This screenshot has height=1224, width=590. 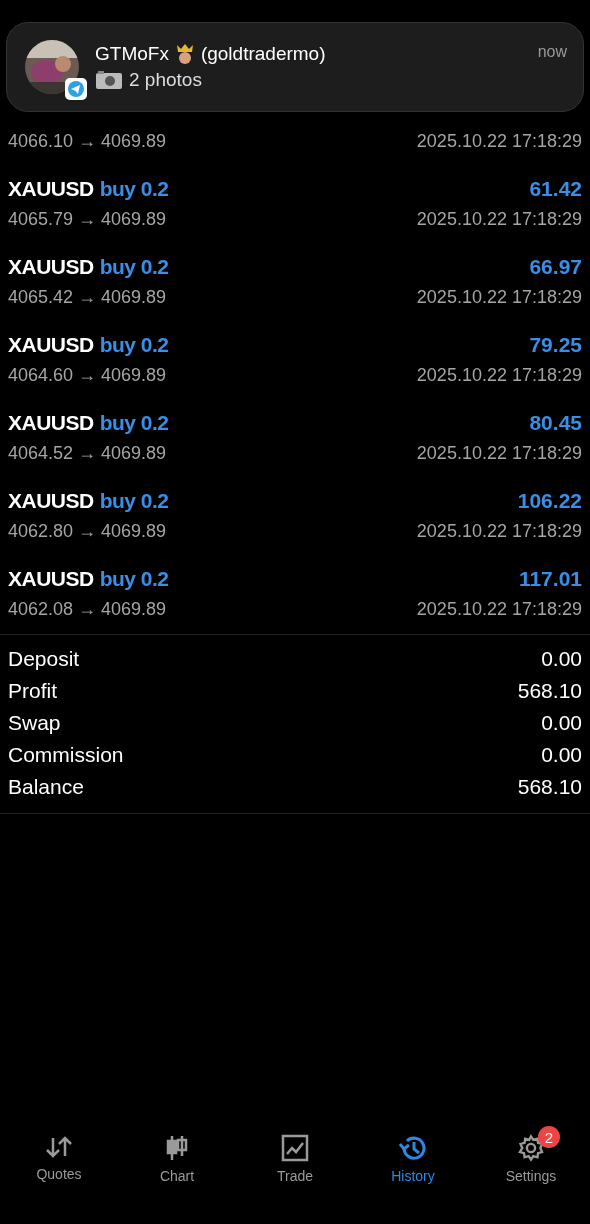 I want to click on summary-label: Balance, so click(x=46, y=787).